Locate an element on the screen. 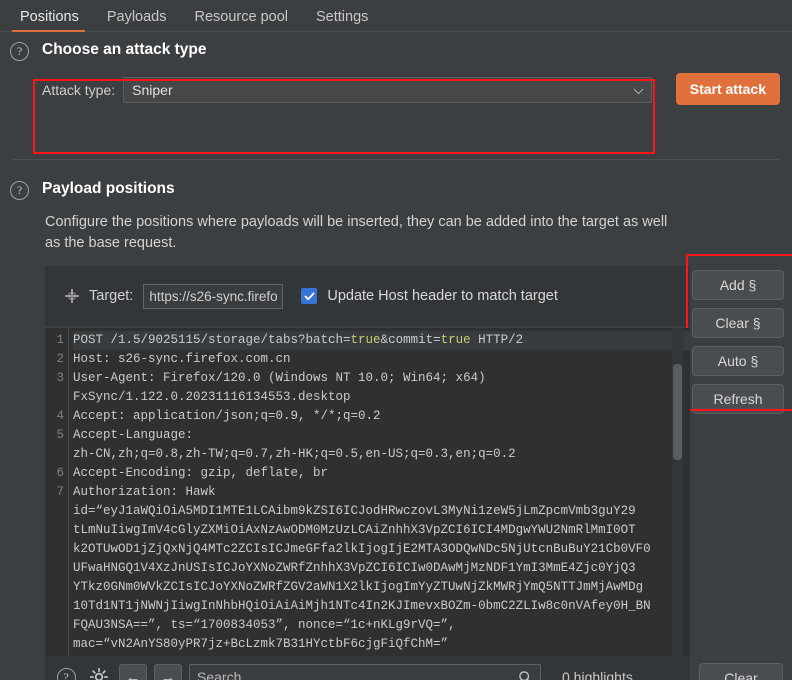 The height and width of the screenshot is (680, 792). add-section-button: Add § is located at coordinates (738, 285).